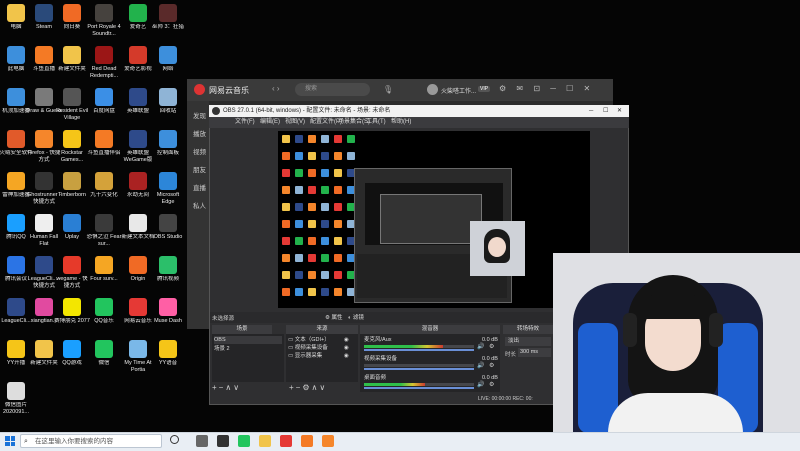  Describe the element at coordinates (546, 88) in the screenshot. I see `music-toolbar-icons: ⚙ ✉ ⊡ ─ ☐ ✕` at that location.